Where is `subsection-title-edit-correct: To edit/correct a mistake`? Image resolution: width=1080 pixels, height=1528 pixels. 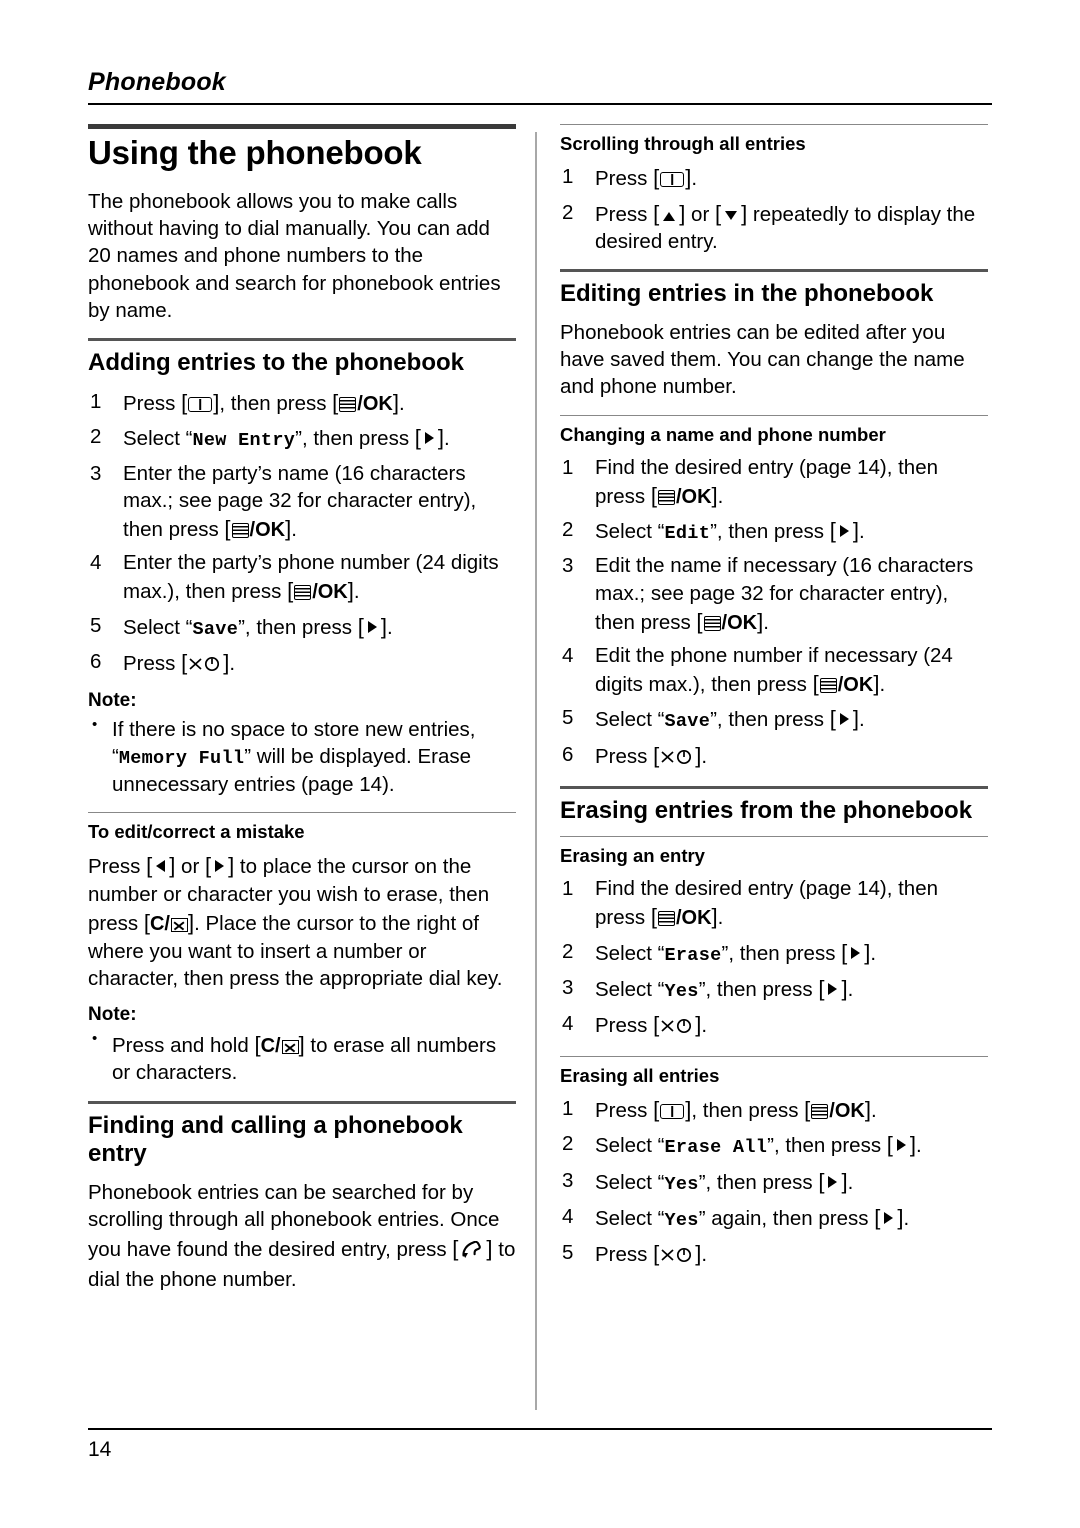 subsection-title-edit-correct: To edit/correct a mistake is located at coordinates (196, 832).